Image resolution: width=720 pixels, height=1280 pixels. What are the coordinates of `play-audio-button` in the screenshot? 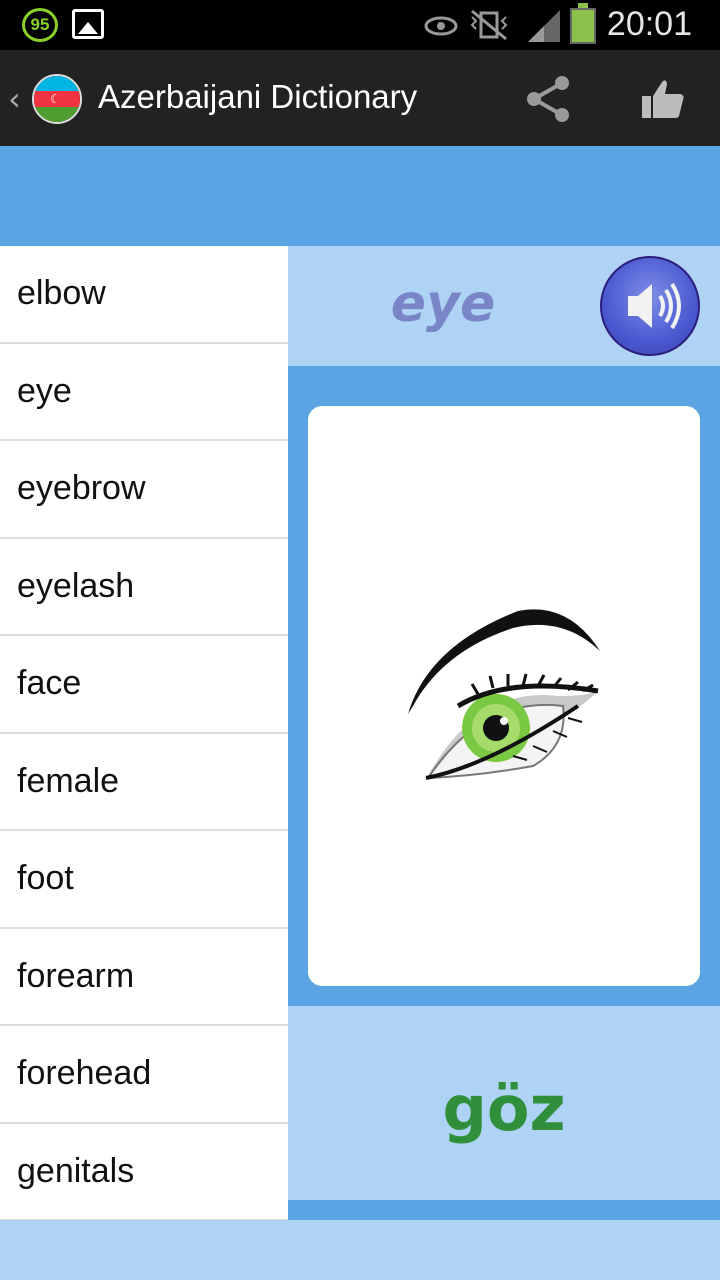 It's located at (650, 306).